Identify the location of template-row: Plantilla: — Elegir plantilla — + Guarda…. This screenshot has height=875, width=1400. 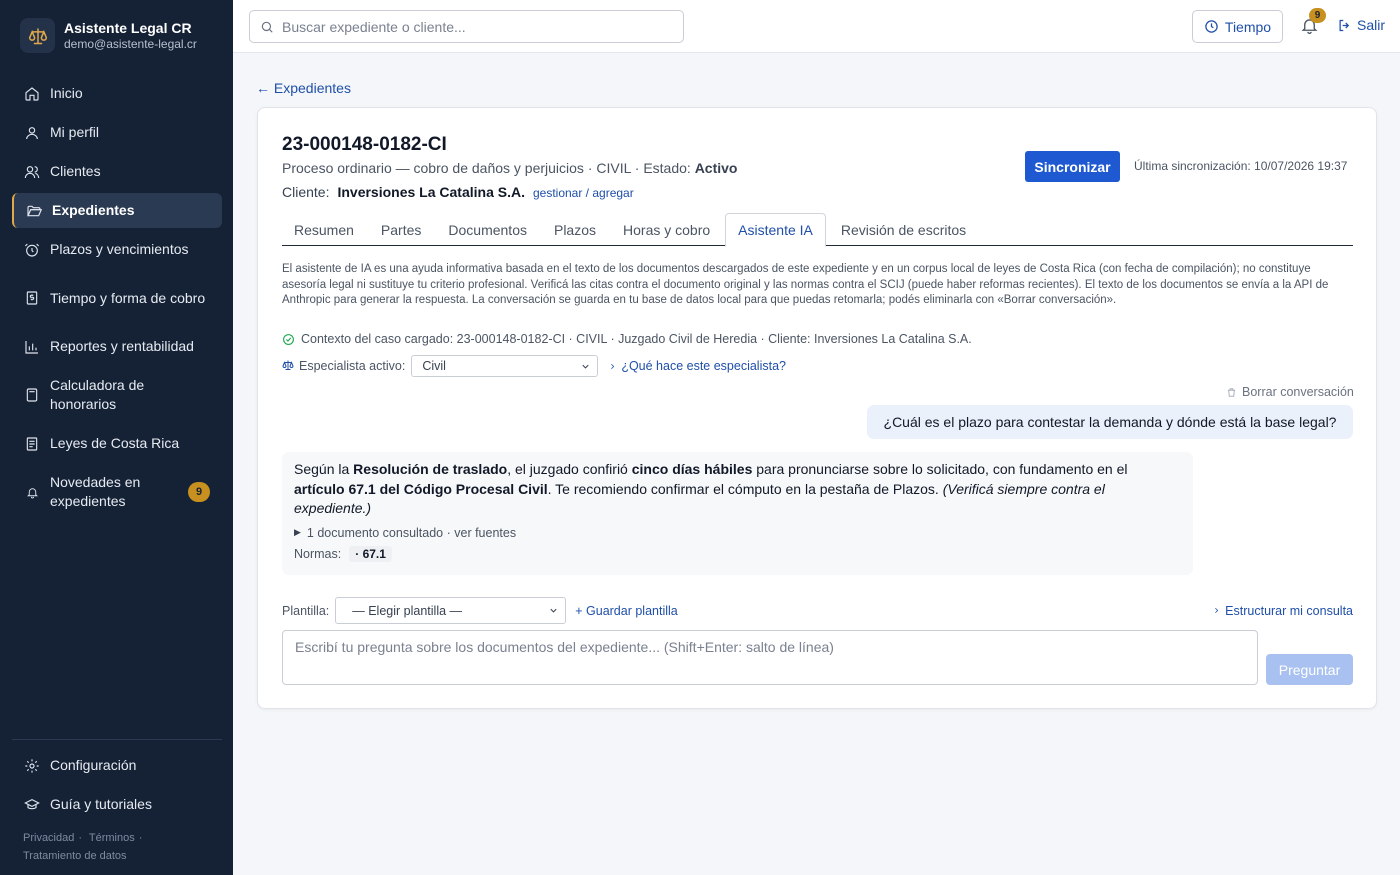
(817, 610).